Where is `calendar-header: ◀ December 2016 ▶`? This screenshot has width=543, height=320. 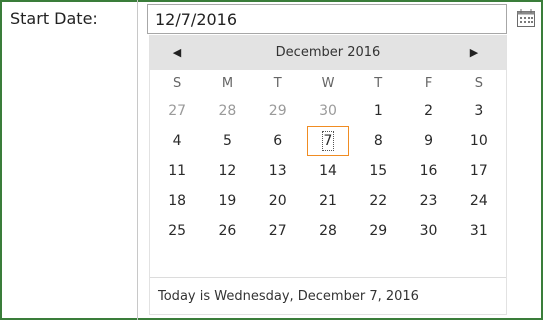 calendar-header: ◀ December 2016 ▶ is located at coordinates (328, 52).